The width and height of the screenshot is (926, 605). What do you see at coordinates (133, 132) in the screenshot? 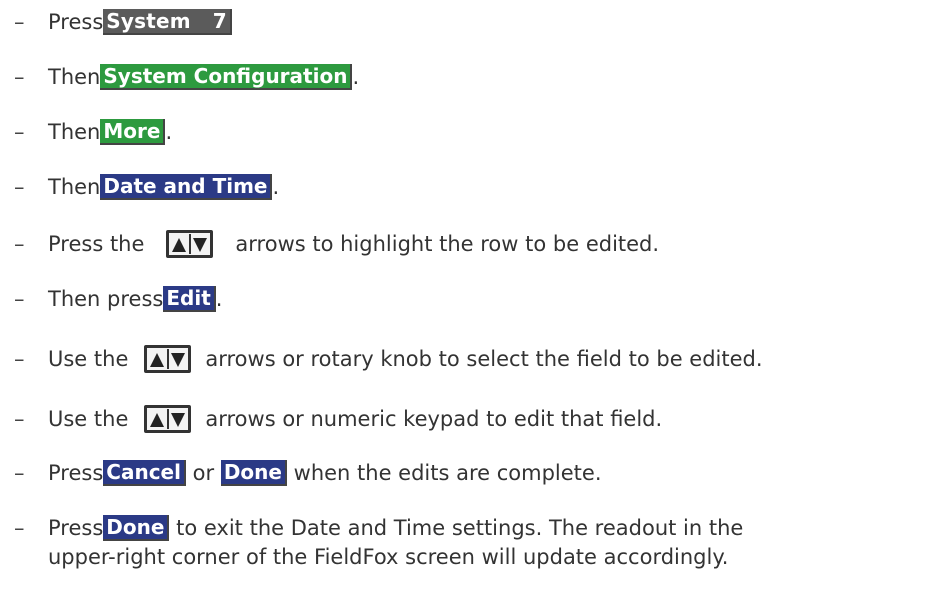
I see `more-softkey: More` at bounding box center [133, 132].